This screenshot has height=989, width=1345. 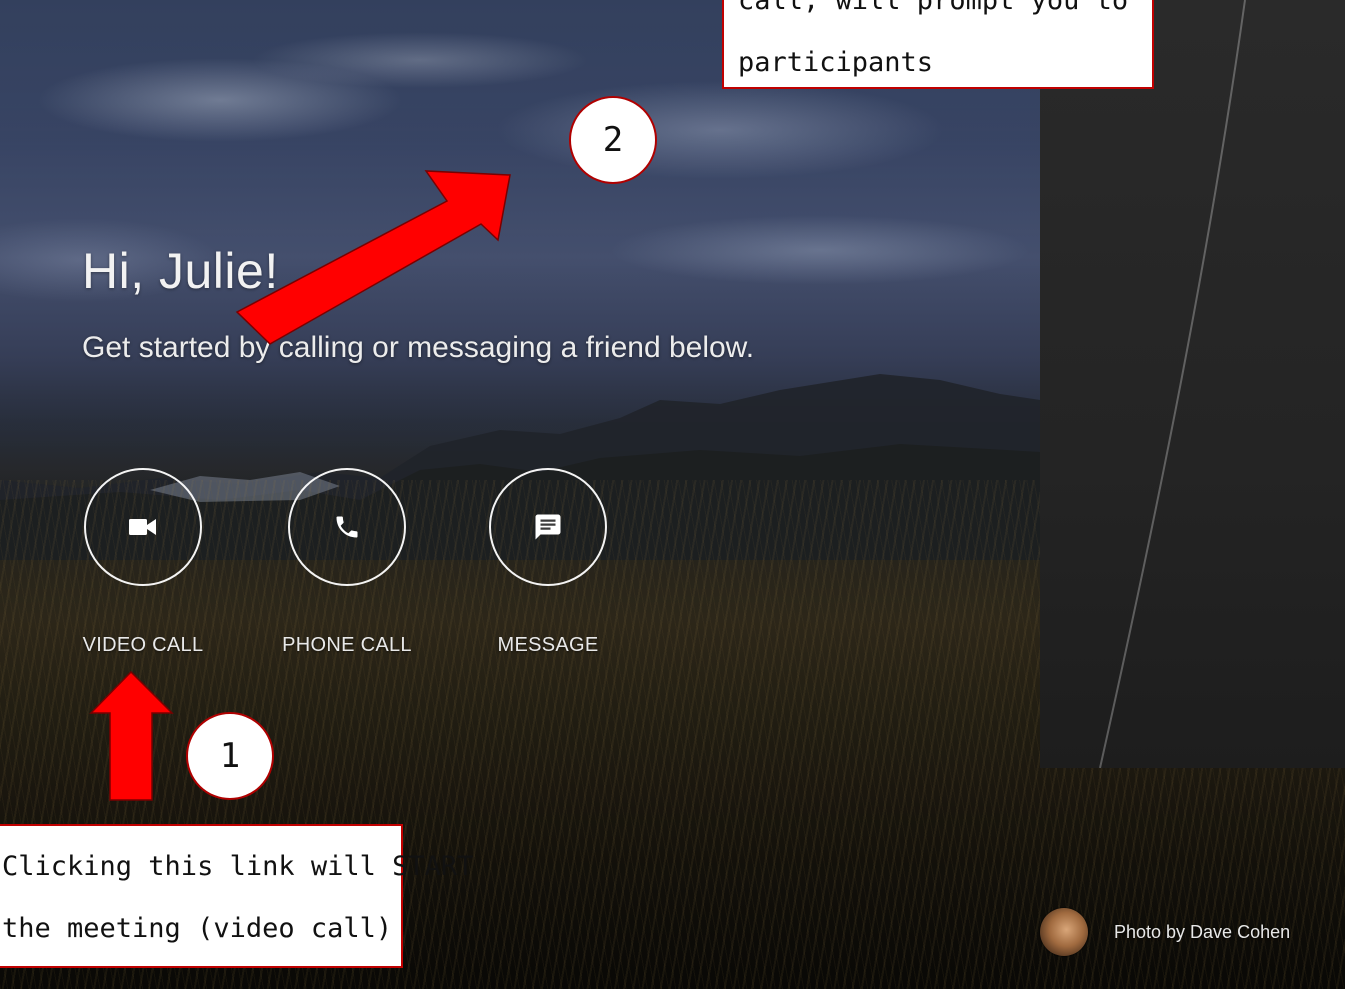 I want to click on annotation-note-invite-line2: participants, so click(x=836, y=62).